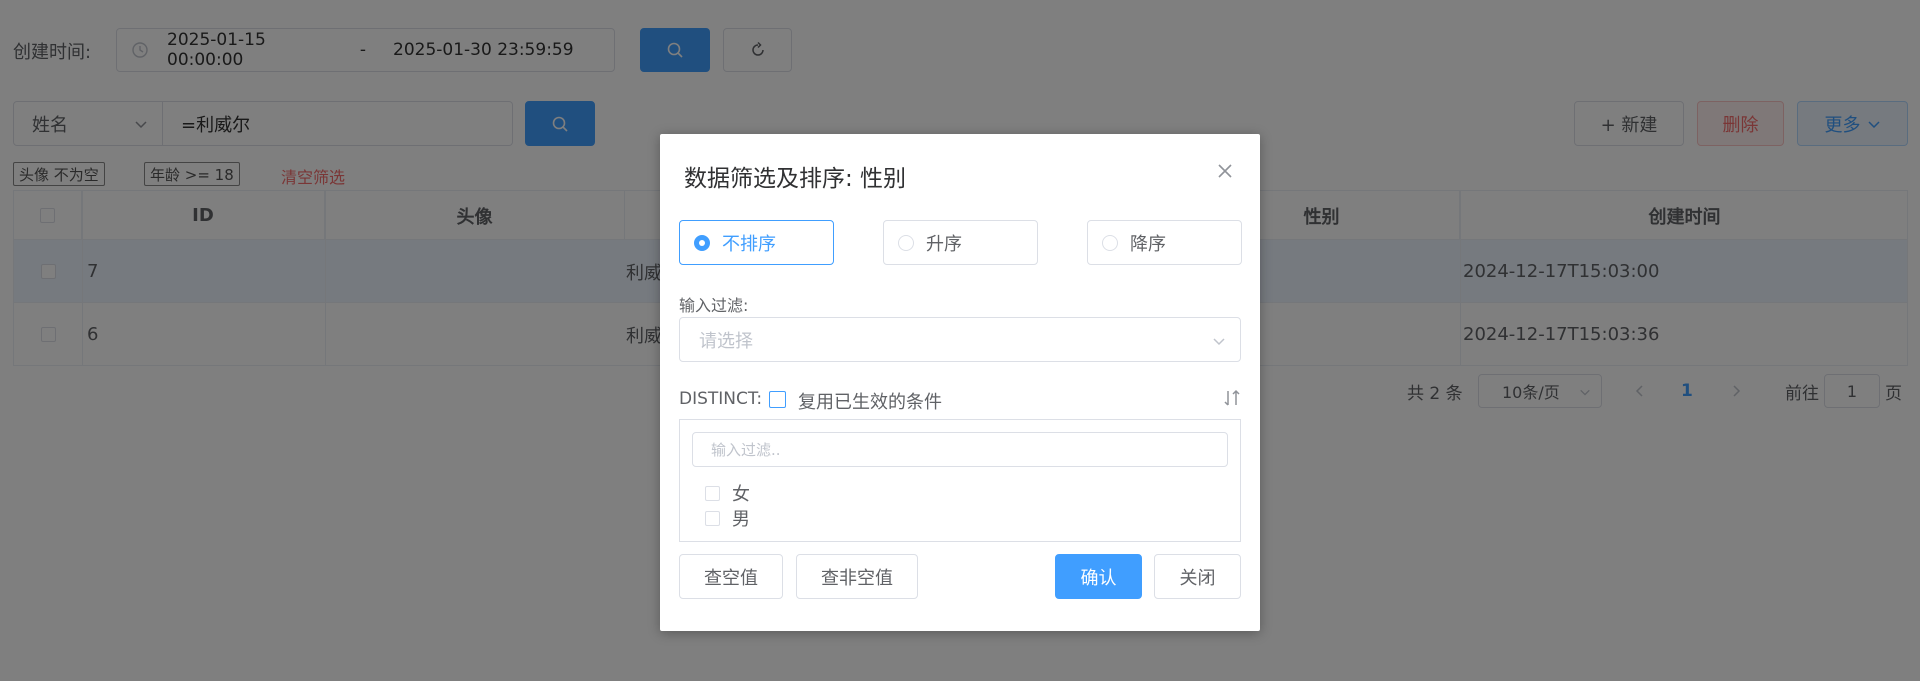 The width and height of the screenshot is (1920, 681). Describe the element at coordinates (960, 449) in the screenshot. I see `list-filter-input: 输入过滤..` at that location.